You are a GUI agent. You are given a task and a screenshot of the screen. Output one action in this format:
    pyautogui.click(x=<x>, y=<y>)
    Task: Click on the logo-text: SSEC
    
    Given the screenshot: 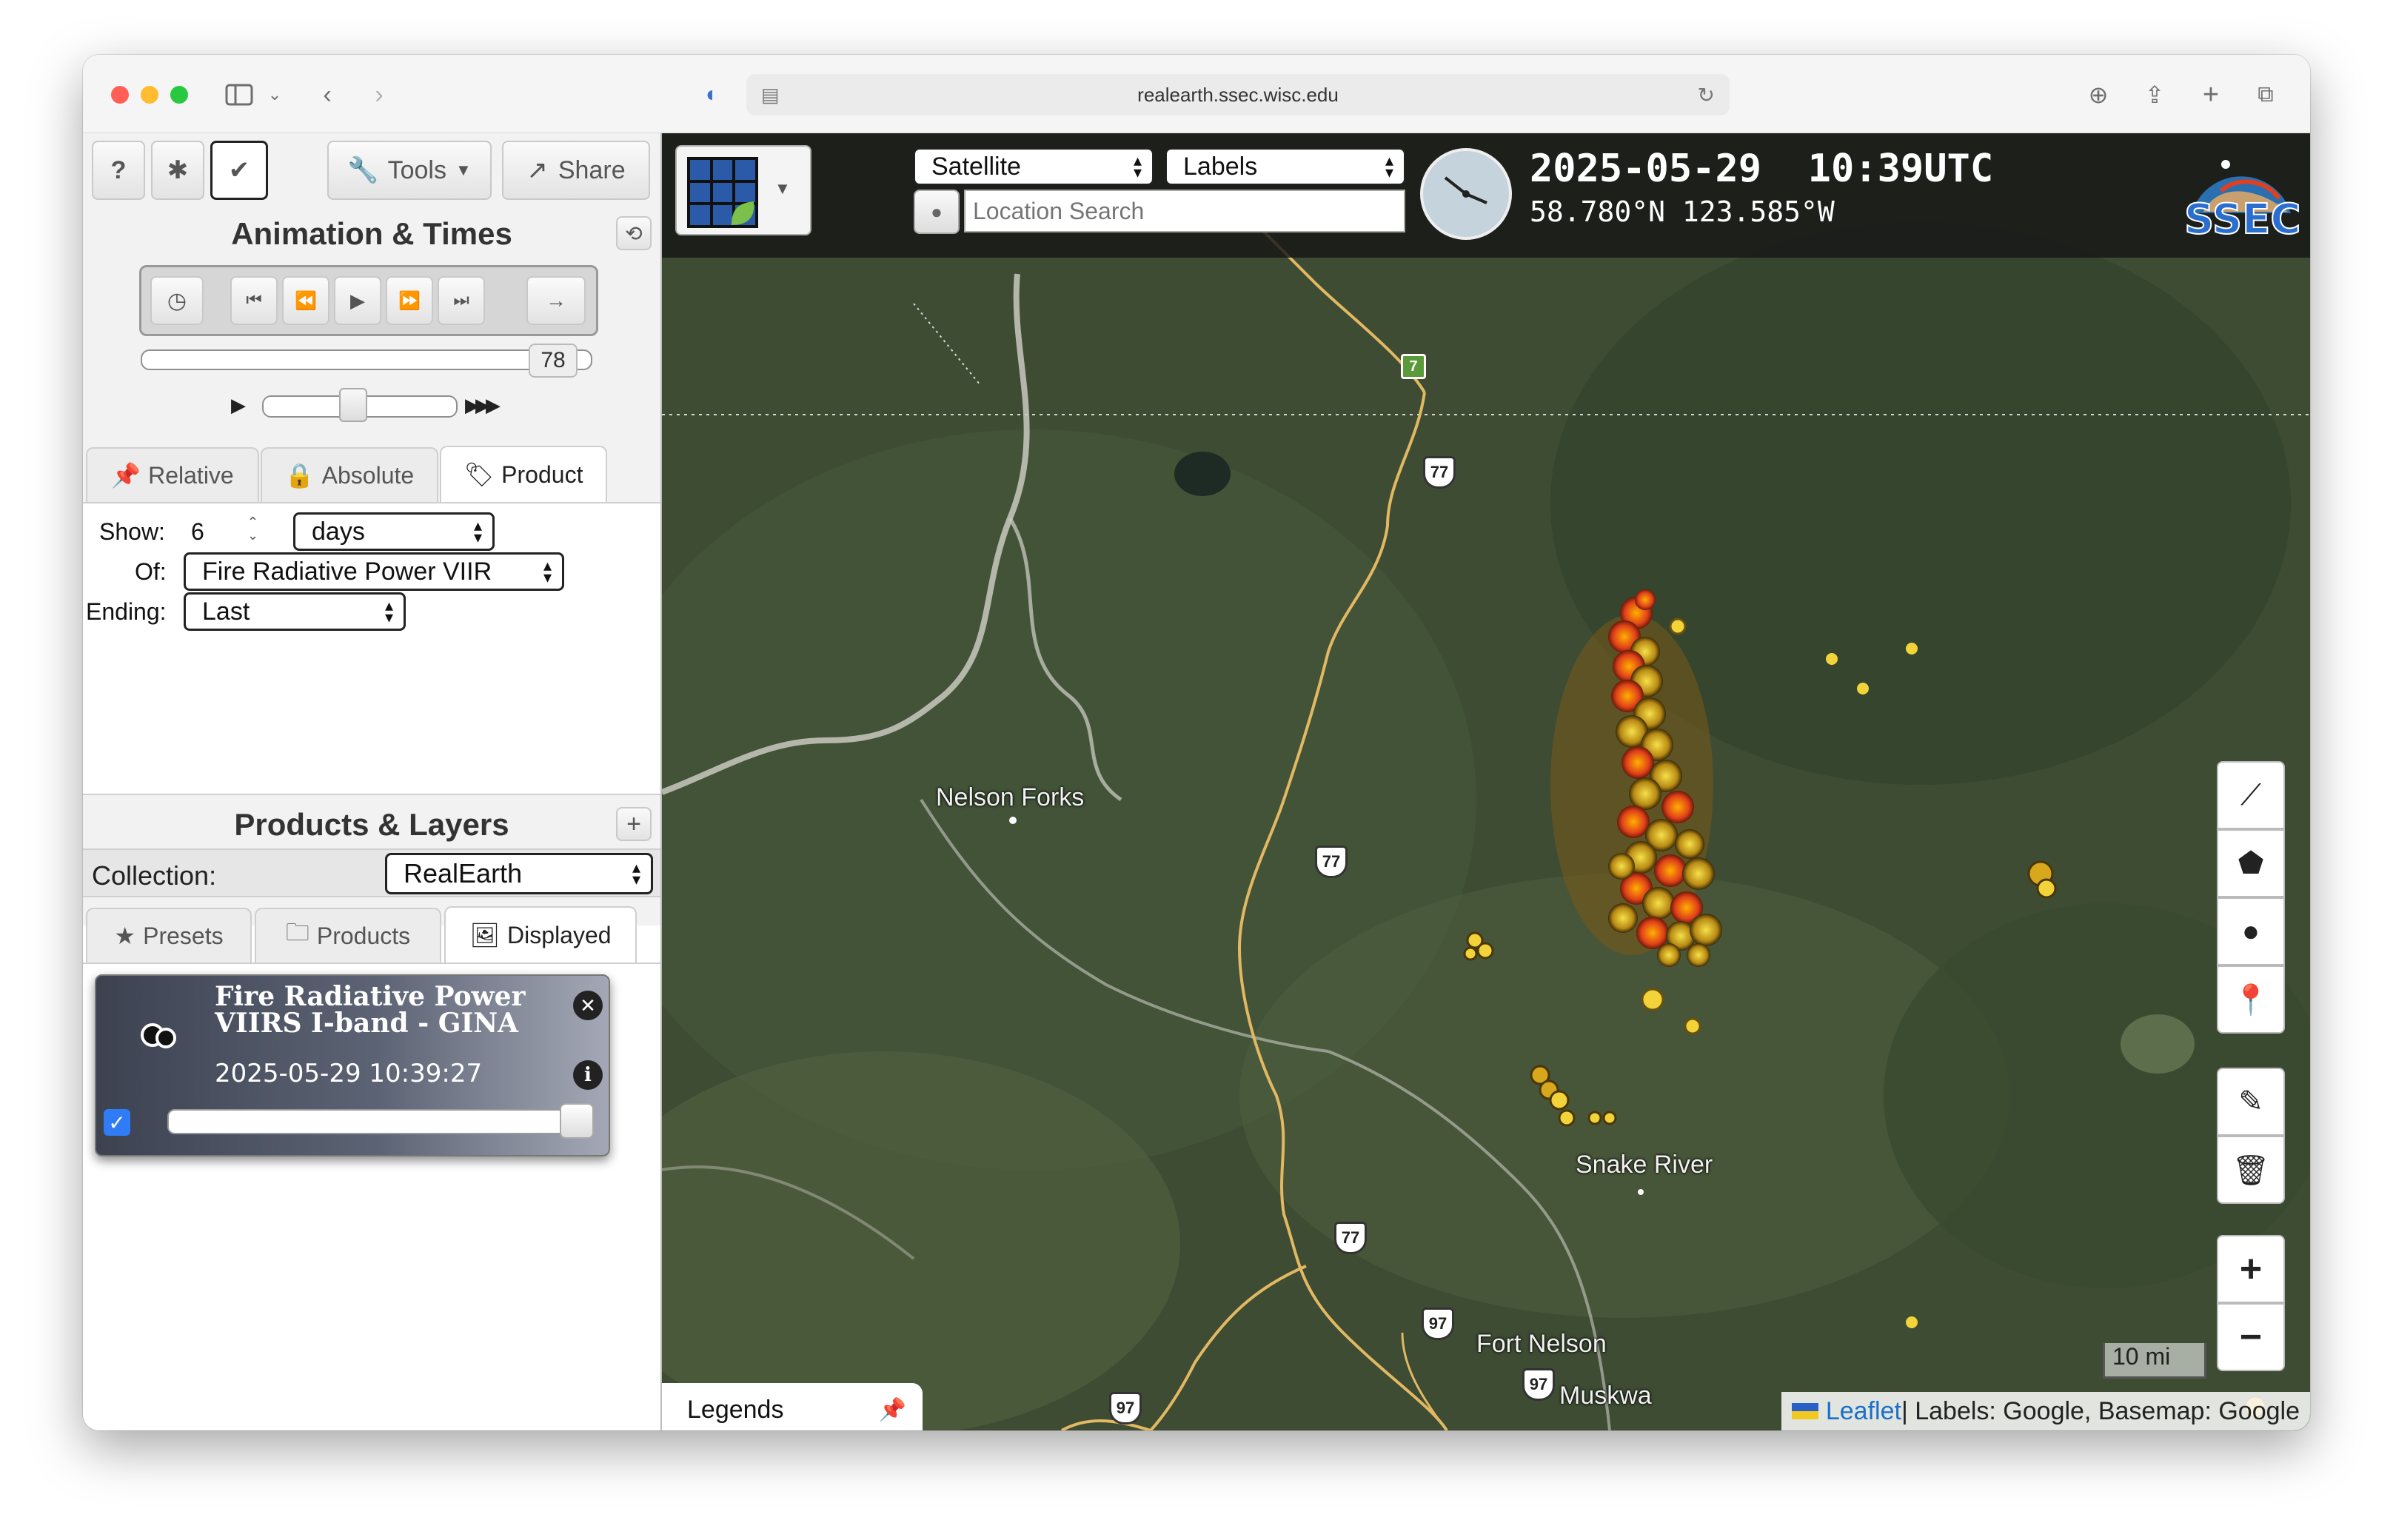 What is the action you would take?
    pyautogui.click(x=2242, y=219)
    